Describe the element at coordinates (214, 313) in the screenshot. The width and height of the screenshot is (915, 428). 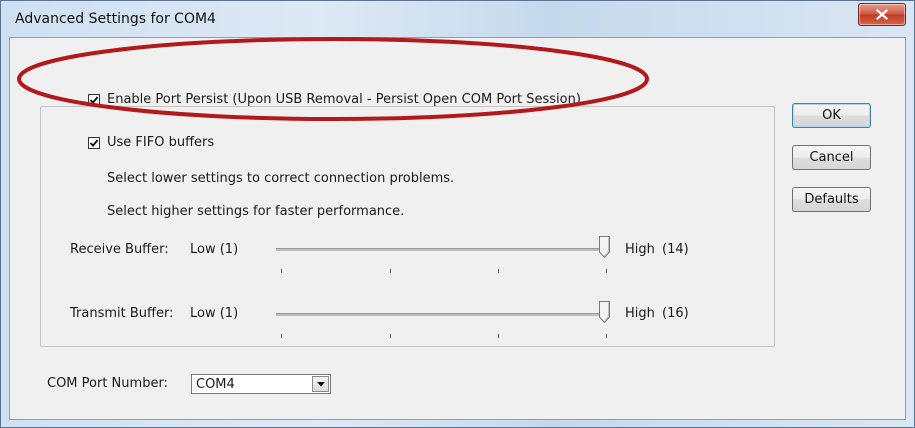
I see `transmit-low-label: Low (1)` at that location.